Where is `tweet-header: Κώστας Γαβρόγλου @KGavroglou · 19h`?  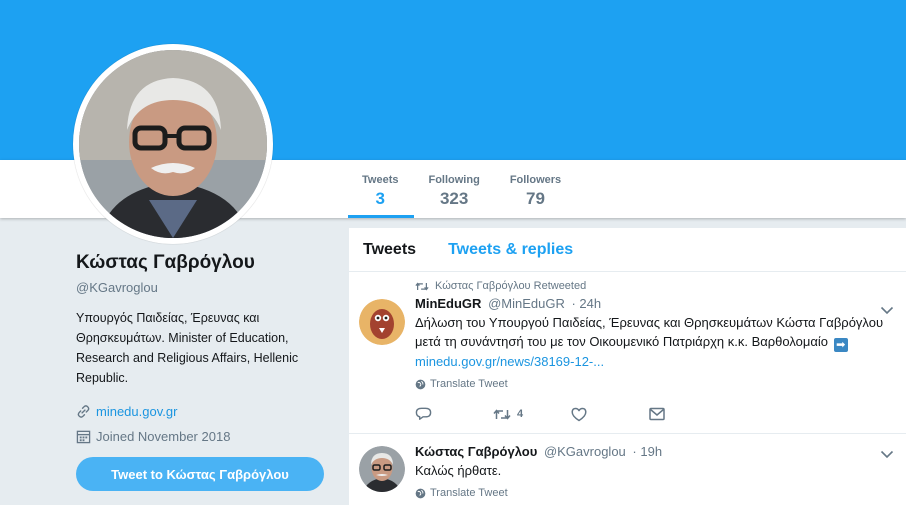 tweet-header: Κώστας Γαβρόγλου @KGavroglou · 19h is located at coordinates (653, 451).